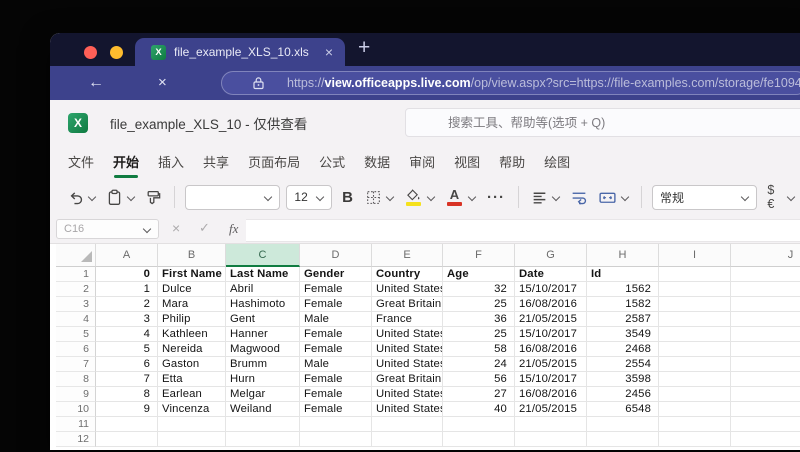 The width and height of the screenshot is (800, 452). Describe the element at coordinates (695, 319) in the screenshot. I see `cell-I4` at that location.